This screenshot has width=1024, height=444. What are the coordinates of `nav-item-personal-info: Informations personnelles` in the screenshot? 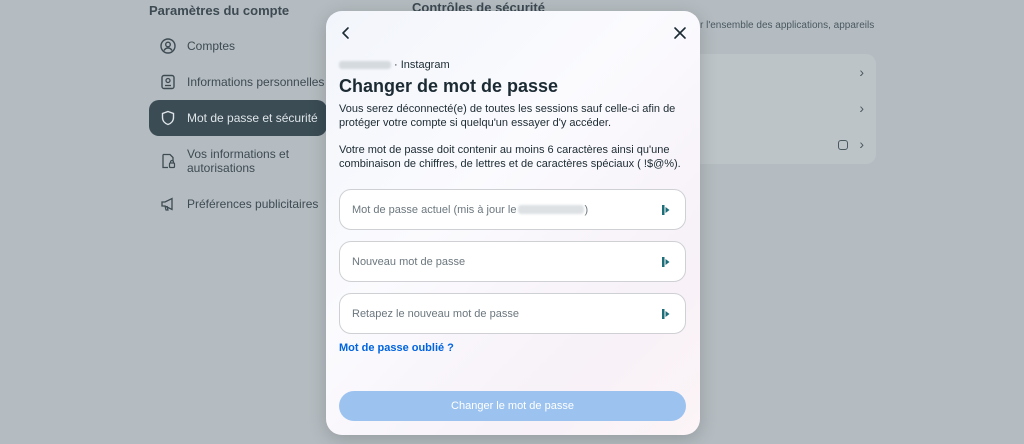 It's located at (238, 82).